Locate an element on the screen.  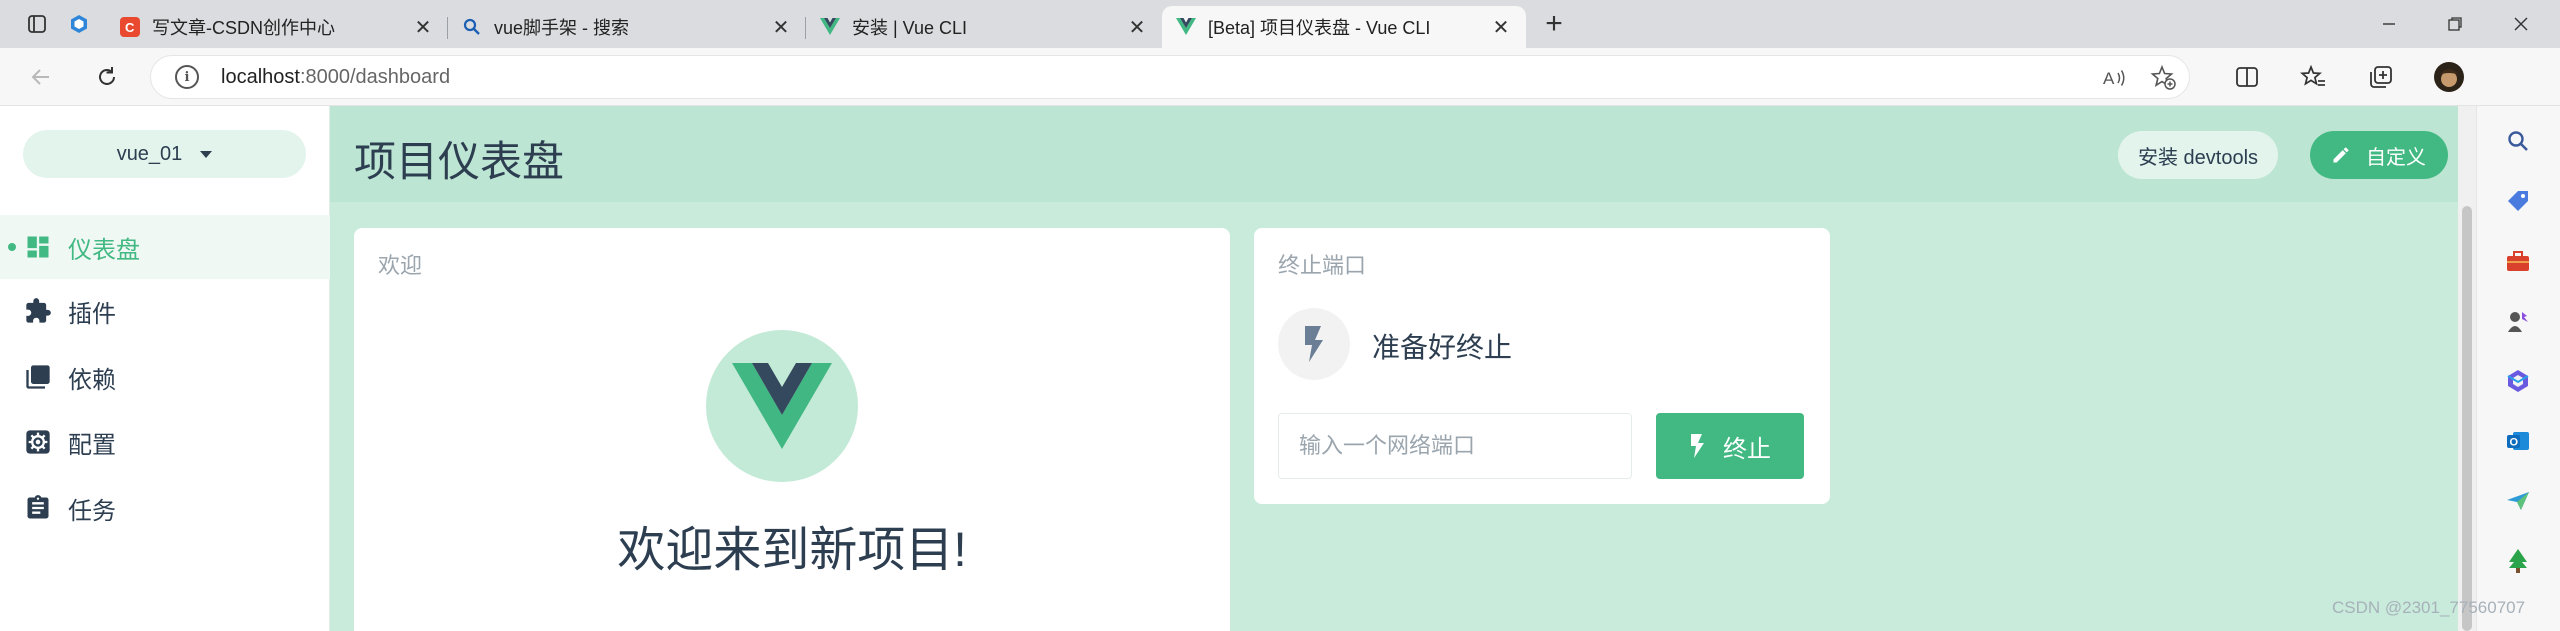
nav-label: 仪表盘 is located at coordinates (104, 250).